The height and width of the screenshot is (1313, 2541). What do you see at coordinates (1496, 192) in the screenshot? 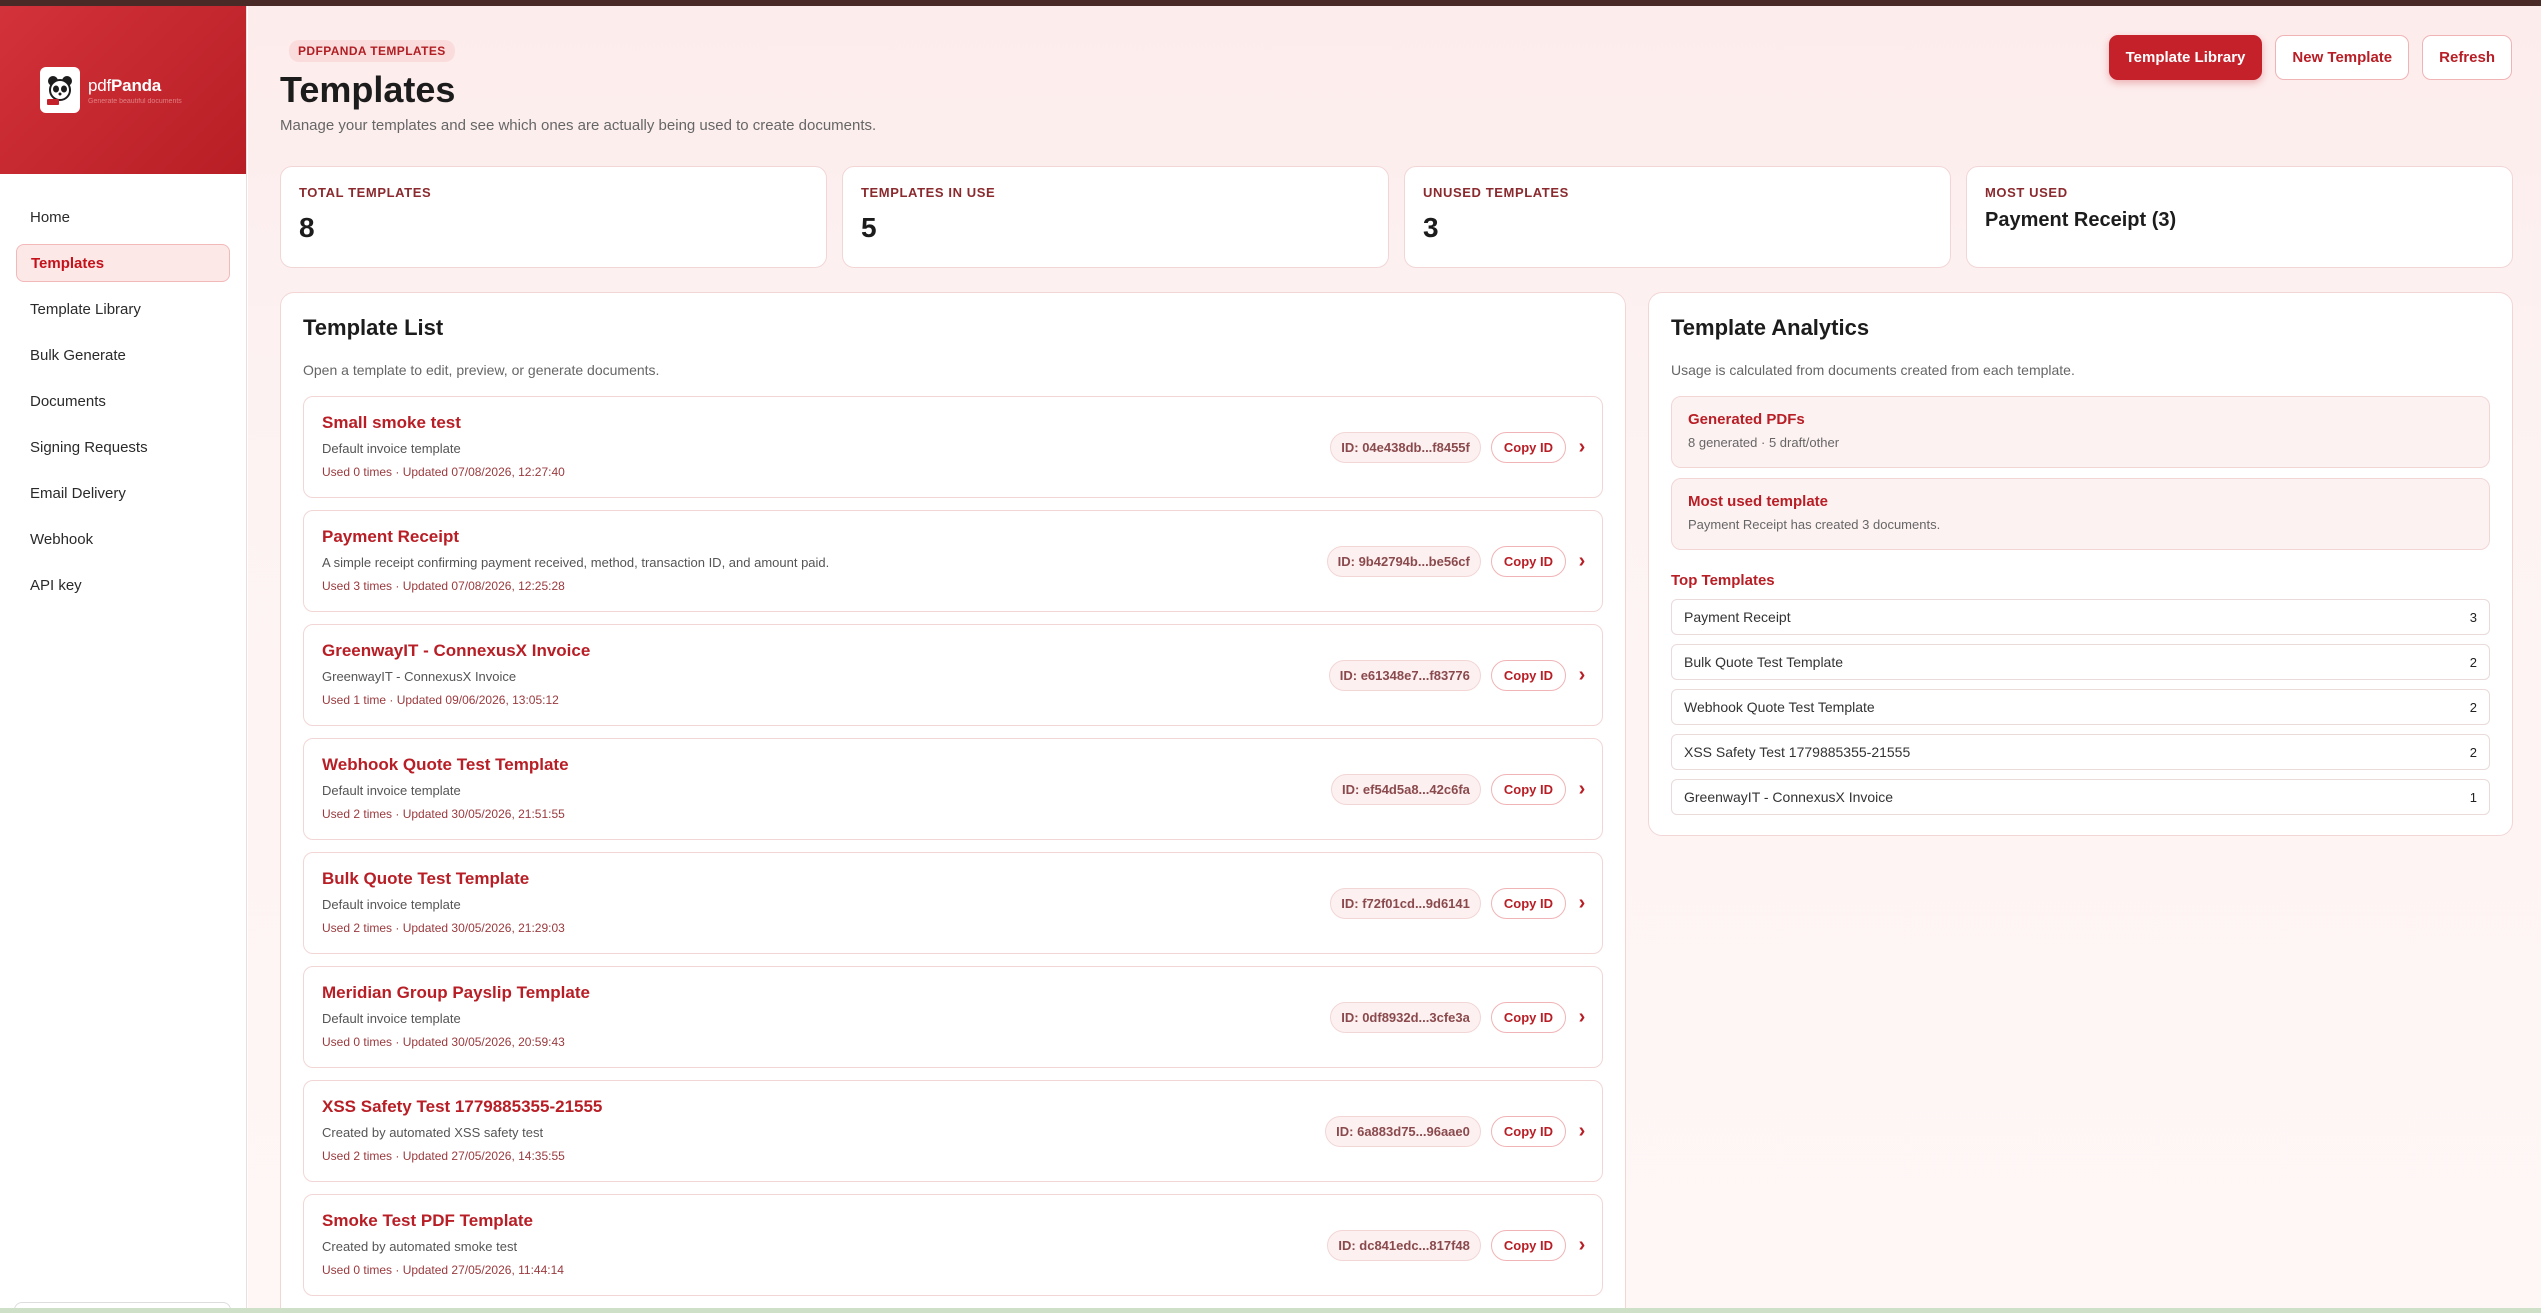
I see `stat-label: UNUSED TEMPLATES` at bounding box center [1496, 192].